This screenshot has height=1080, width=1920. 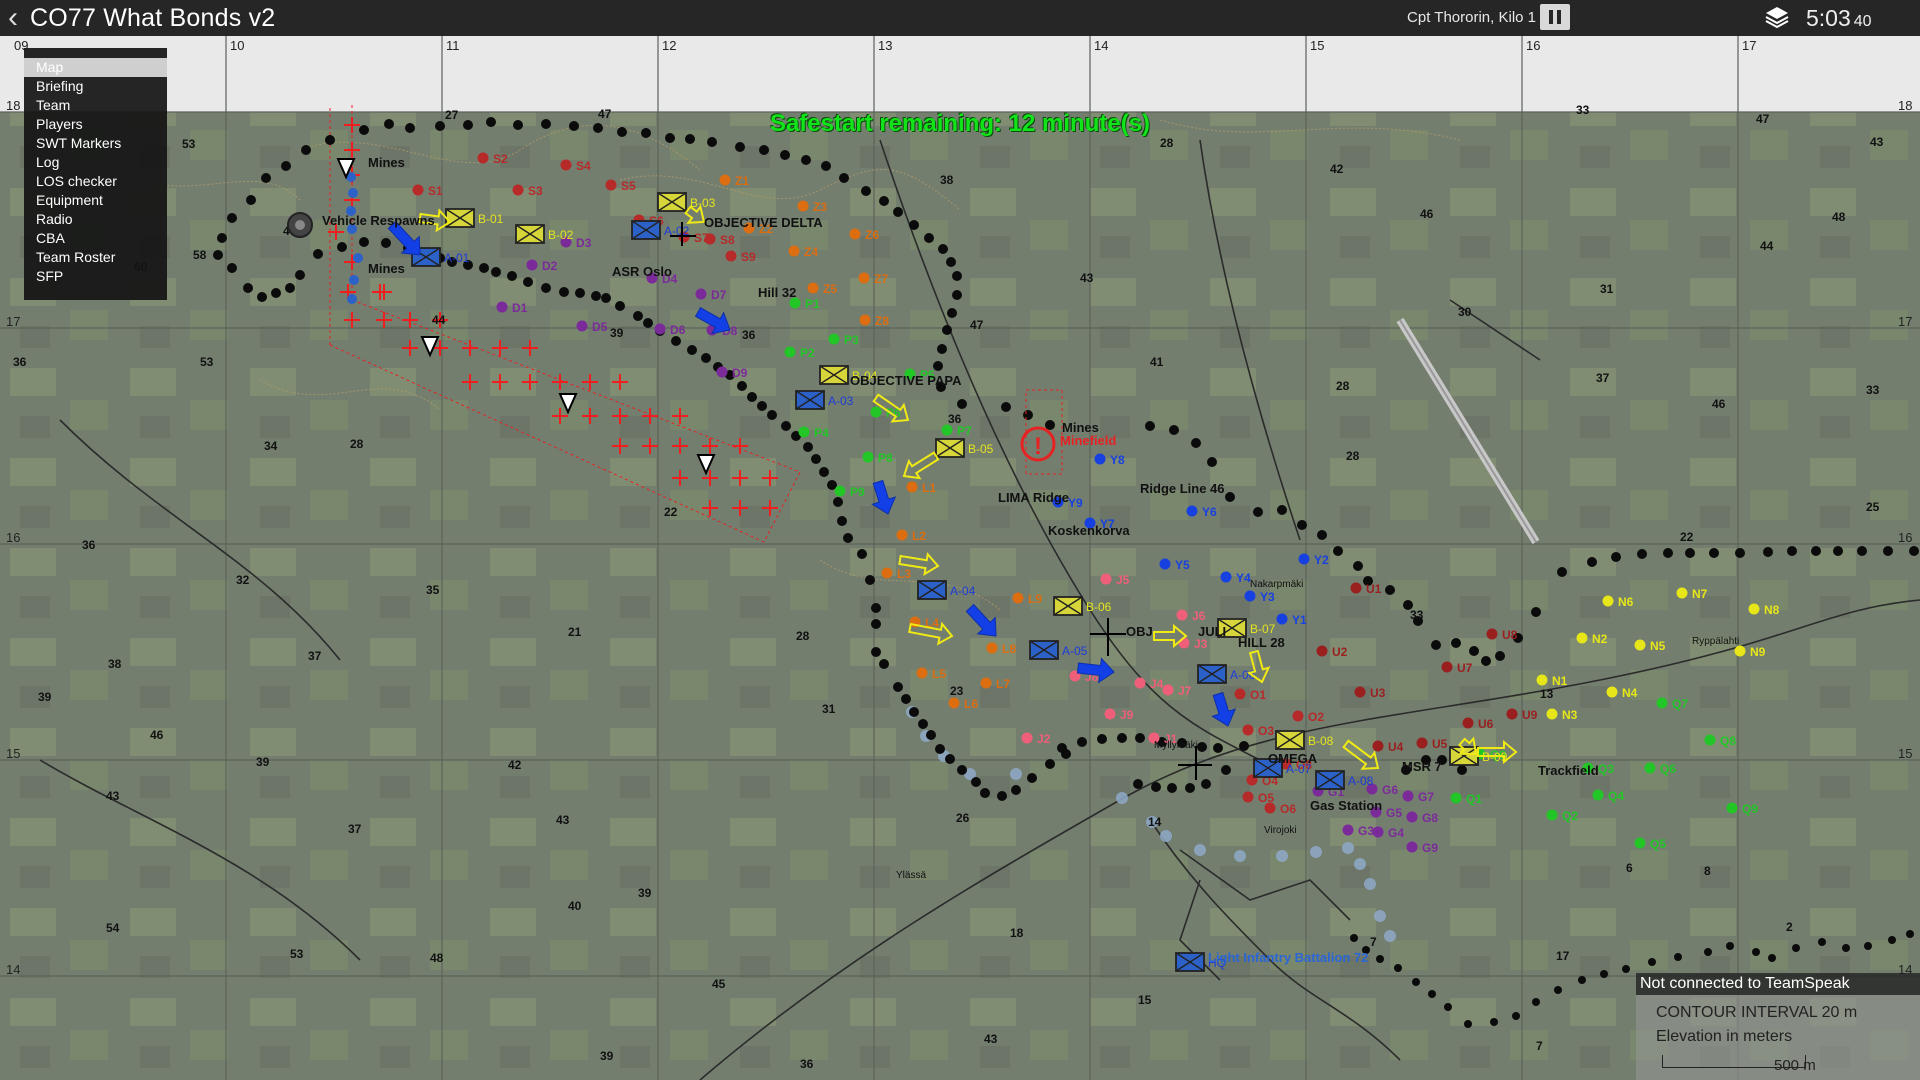 I want to click on objective-label: J2, so click(x=1044, y=739).